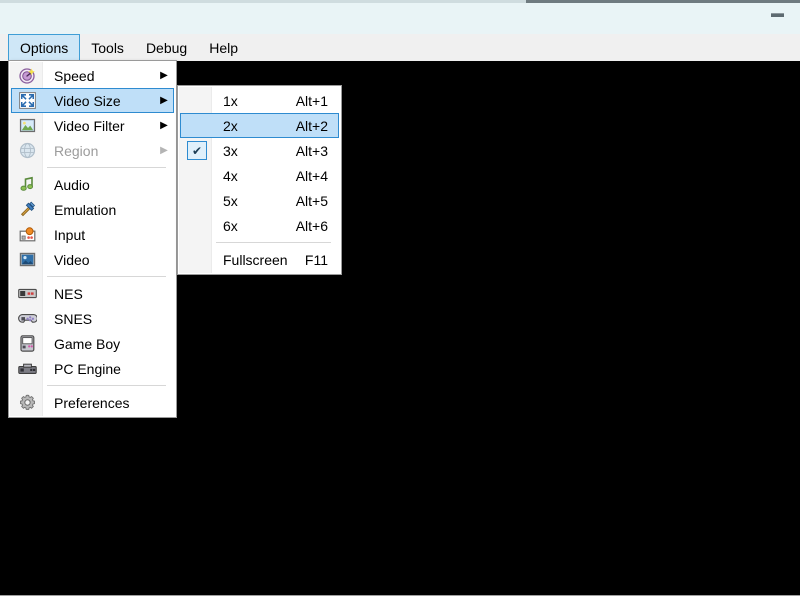  What do you see at coordinates (27, 343) in the screenshot?
I see `game-boy-icon` at bounding box center [27, 343].